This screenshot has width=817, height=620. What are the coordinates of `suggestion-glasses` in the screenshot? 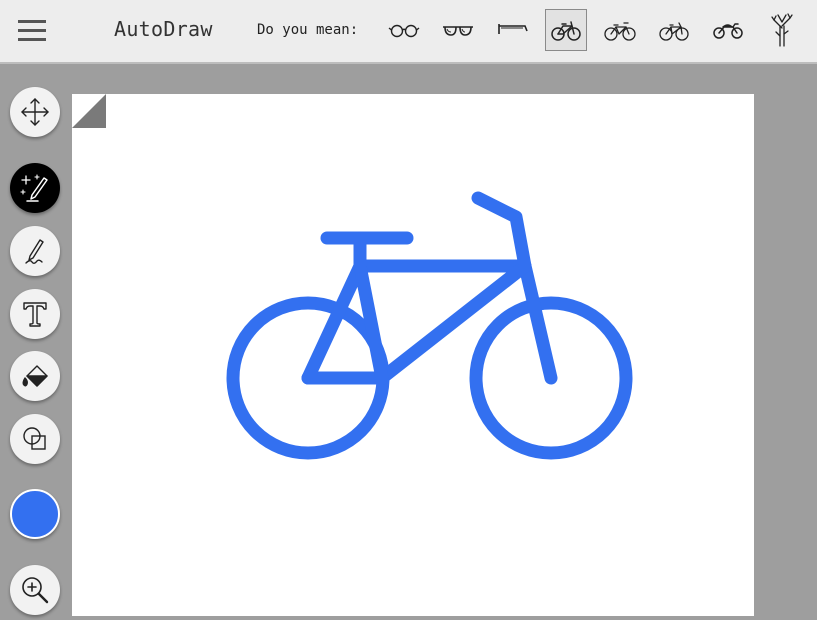 It's located at (404, 30).